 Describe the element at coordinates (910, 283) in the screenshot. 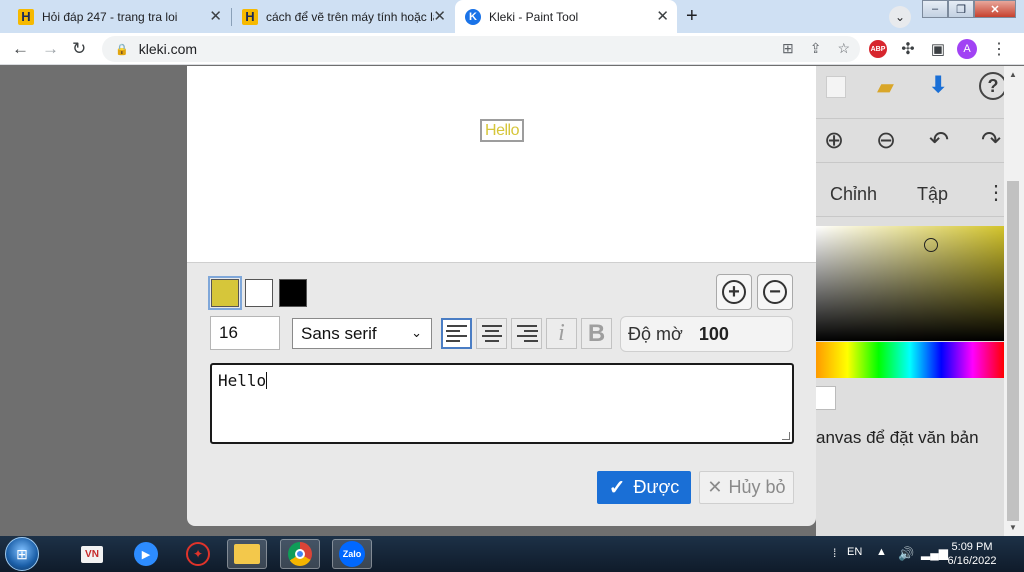

I see `color-saturation-field` at that location.